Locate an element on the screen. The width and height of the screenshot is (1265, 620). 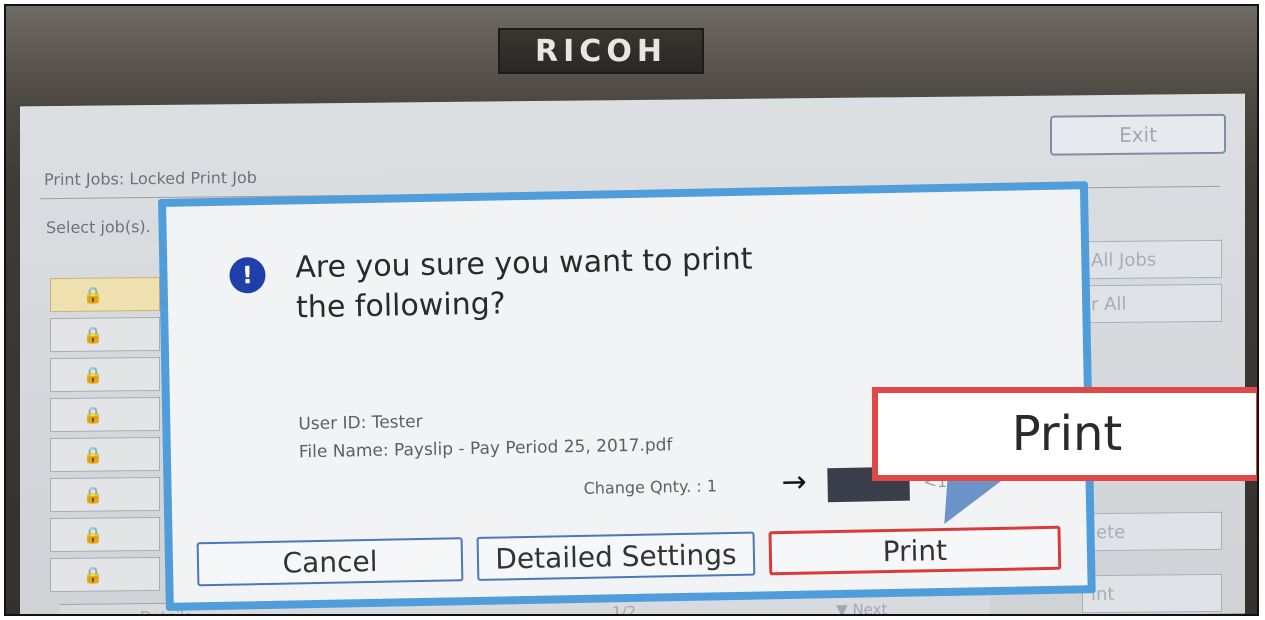
detailed-settings-button: Detailed Settings is located at coordinates (616, 556).